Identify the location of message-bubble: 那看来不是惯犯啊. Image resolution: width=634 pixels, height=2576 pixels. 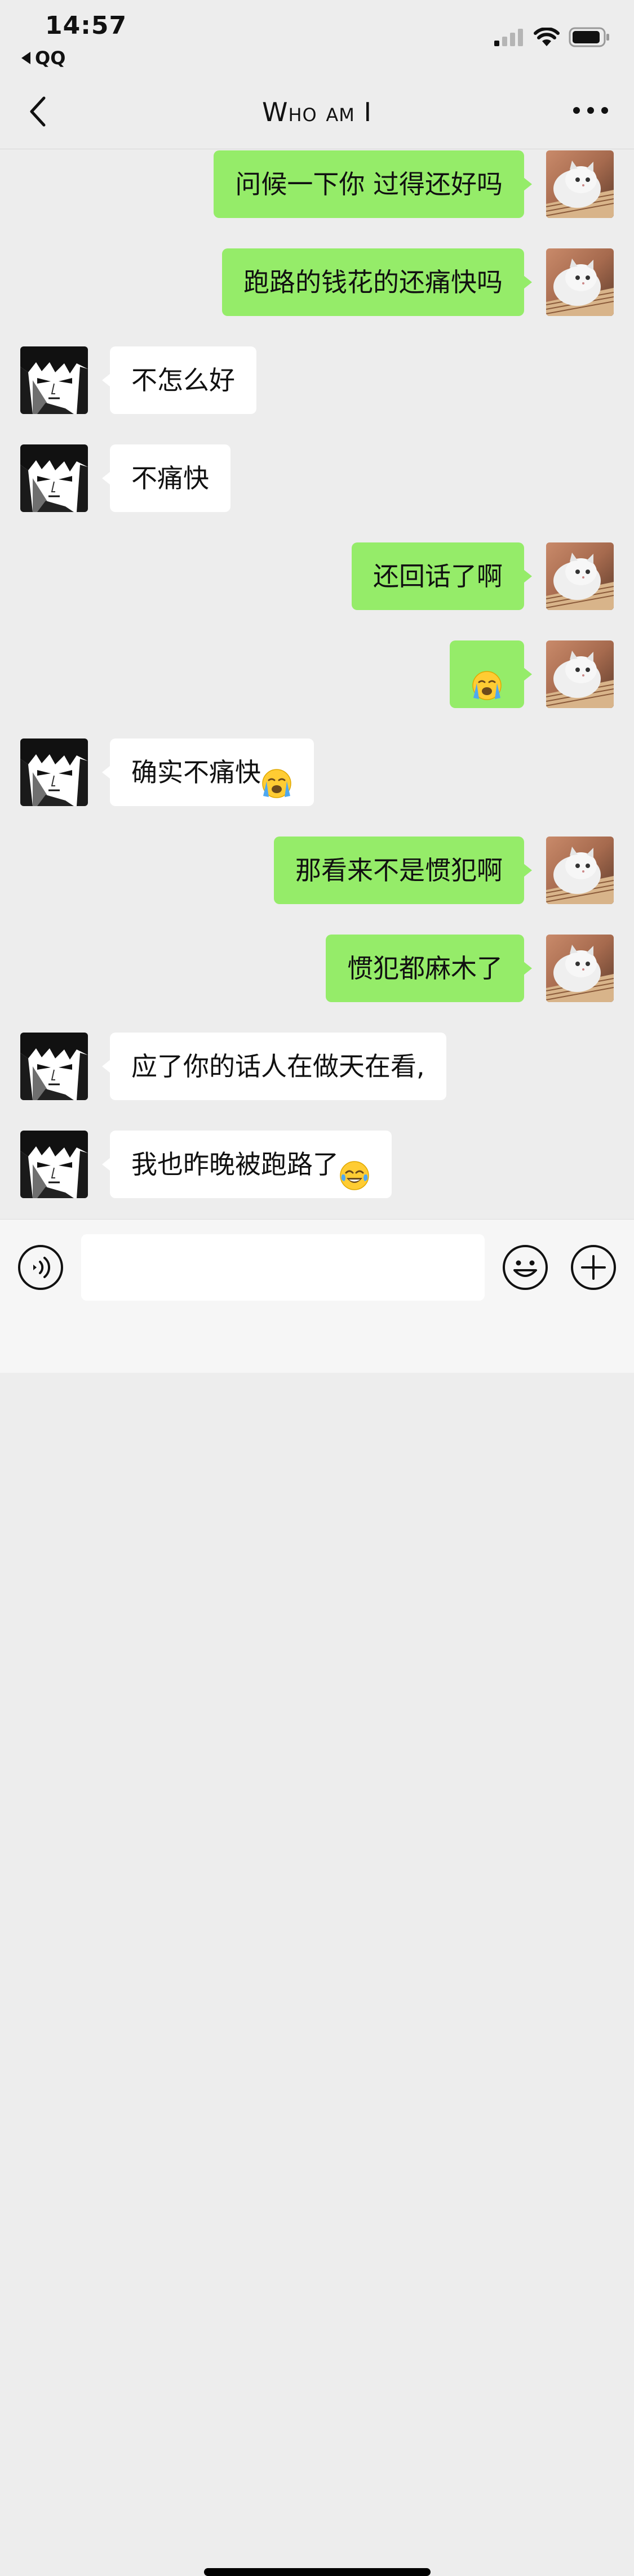
(403, 870).